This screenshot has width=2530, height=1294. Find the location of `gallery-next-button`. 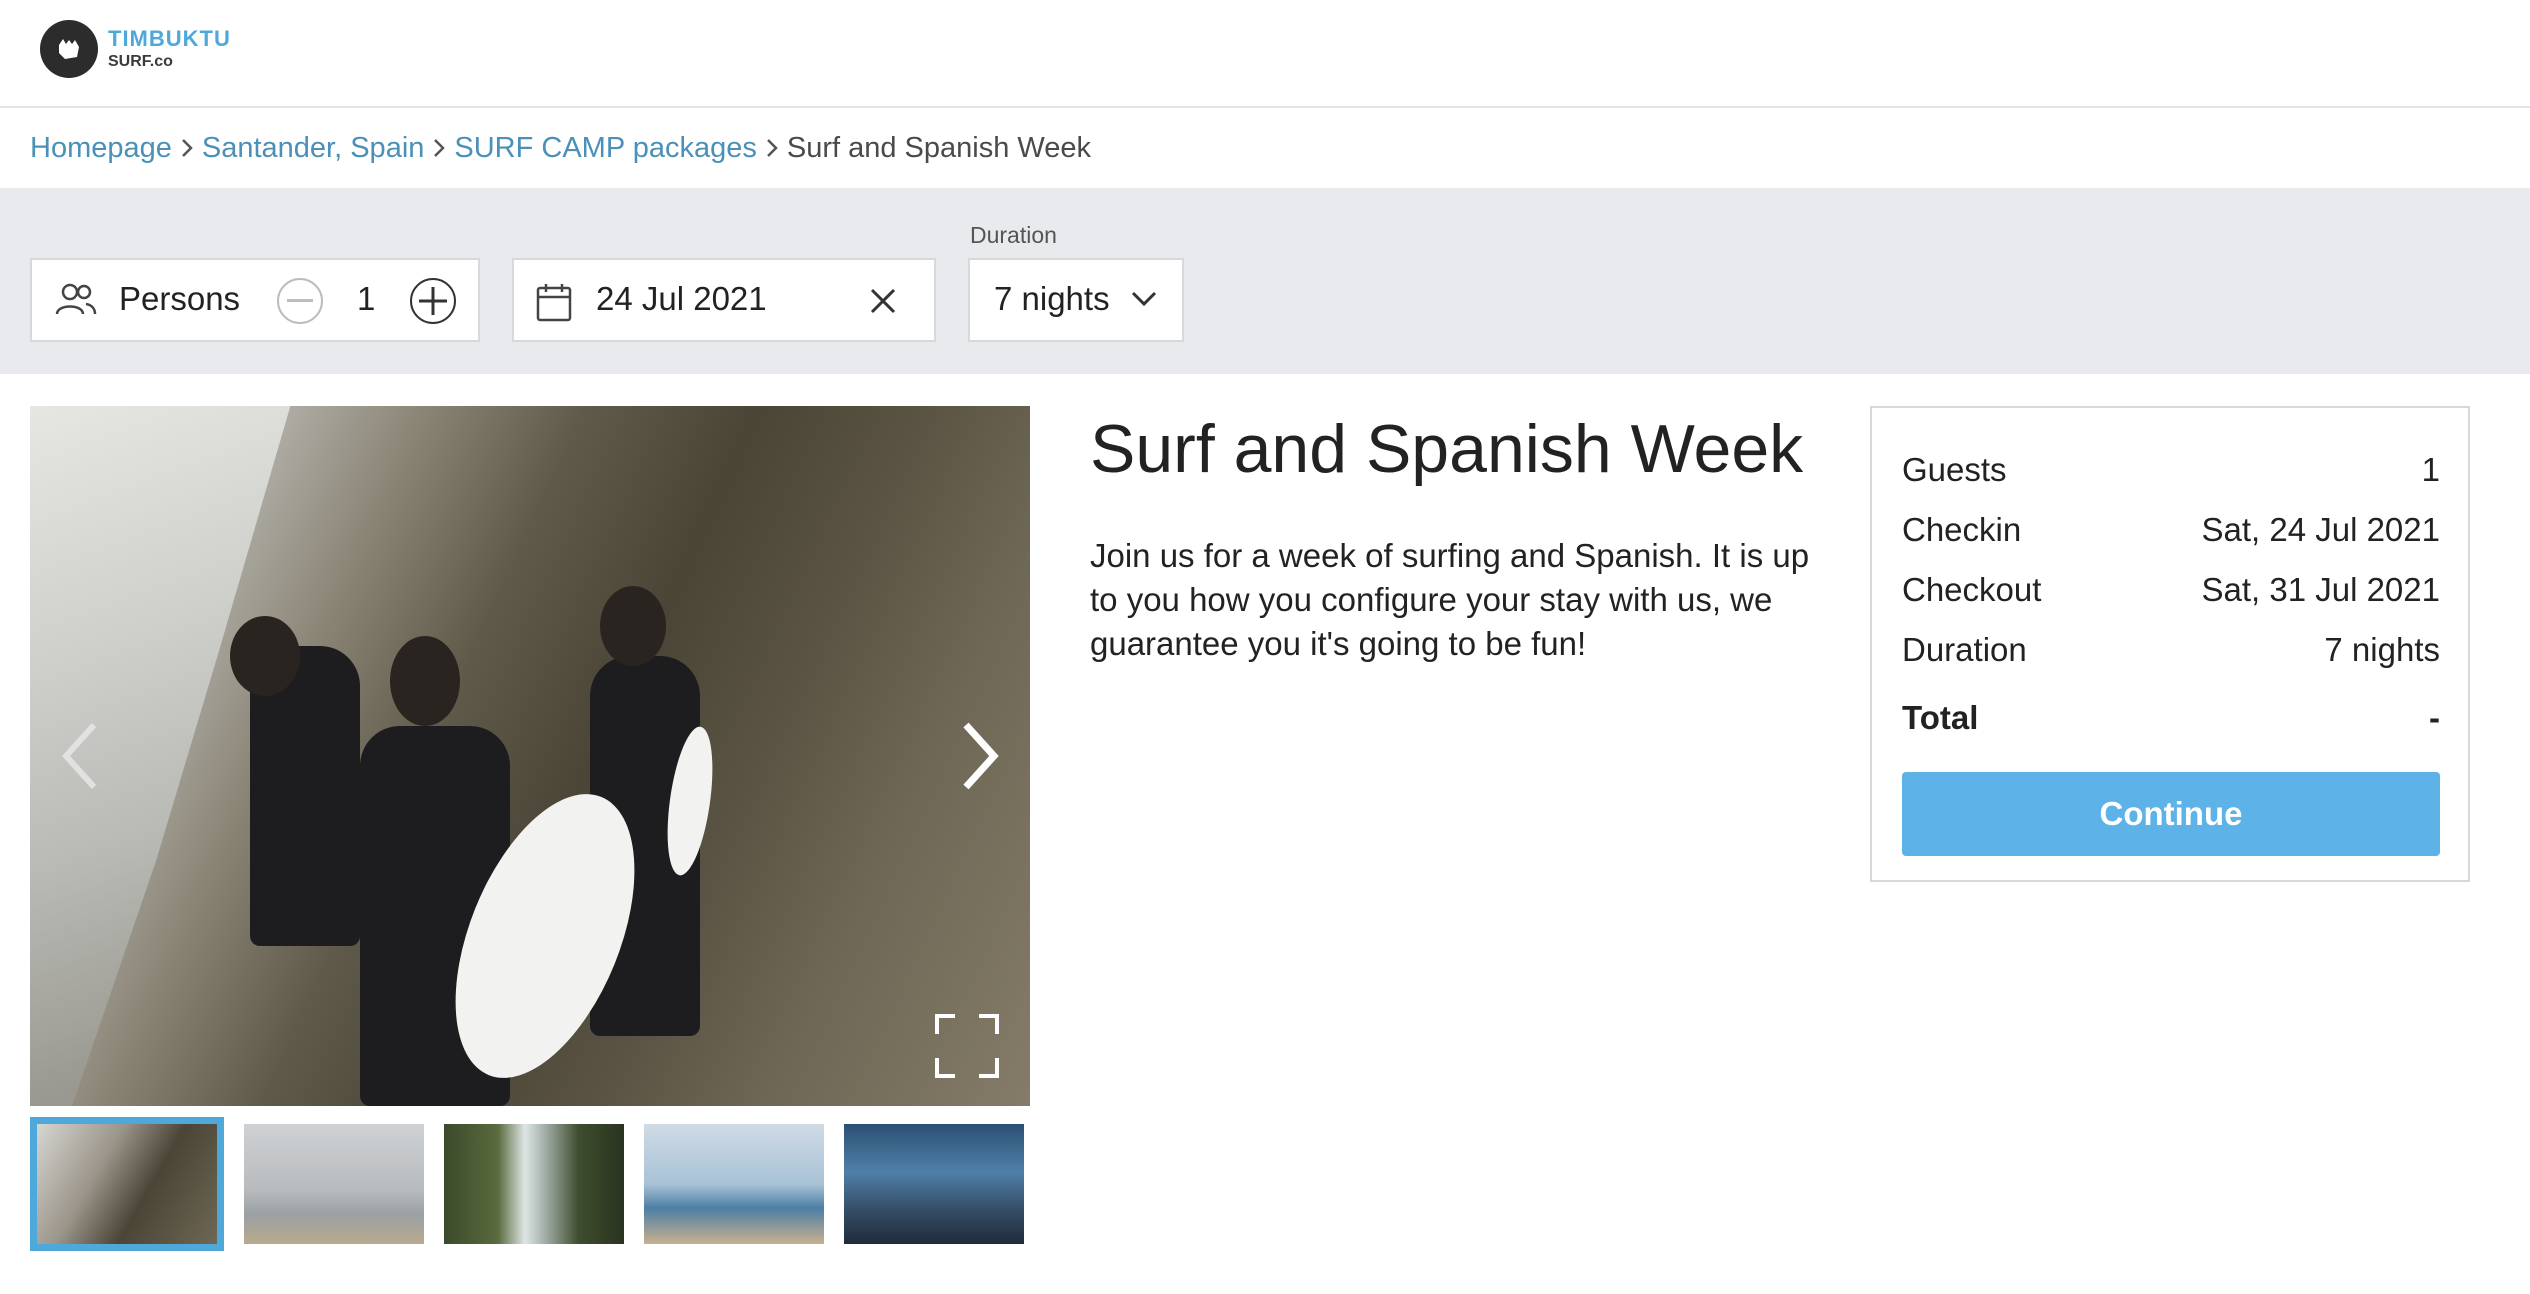

gallery-next-button is located at coordinates (980, 756).